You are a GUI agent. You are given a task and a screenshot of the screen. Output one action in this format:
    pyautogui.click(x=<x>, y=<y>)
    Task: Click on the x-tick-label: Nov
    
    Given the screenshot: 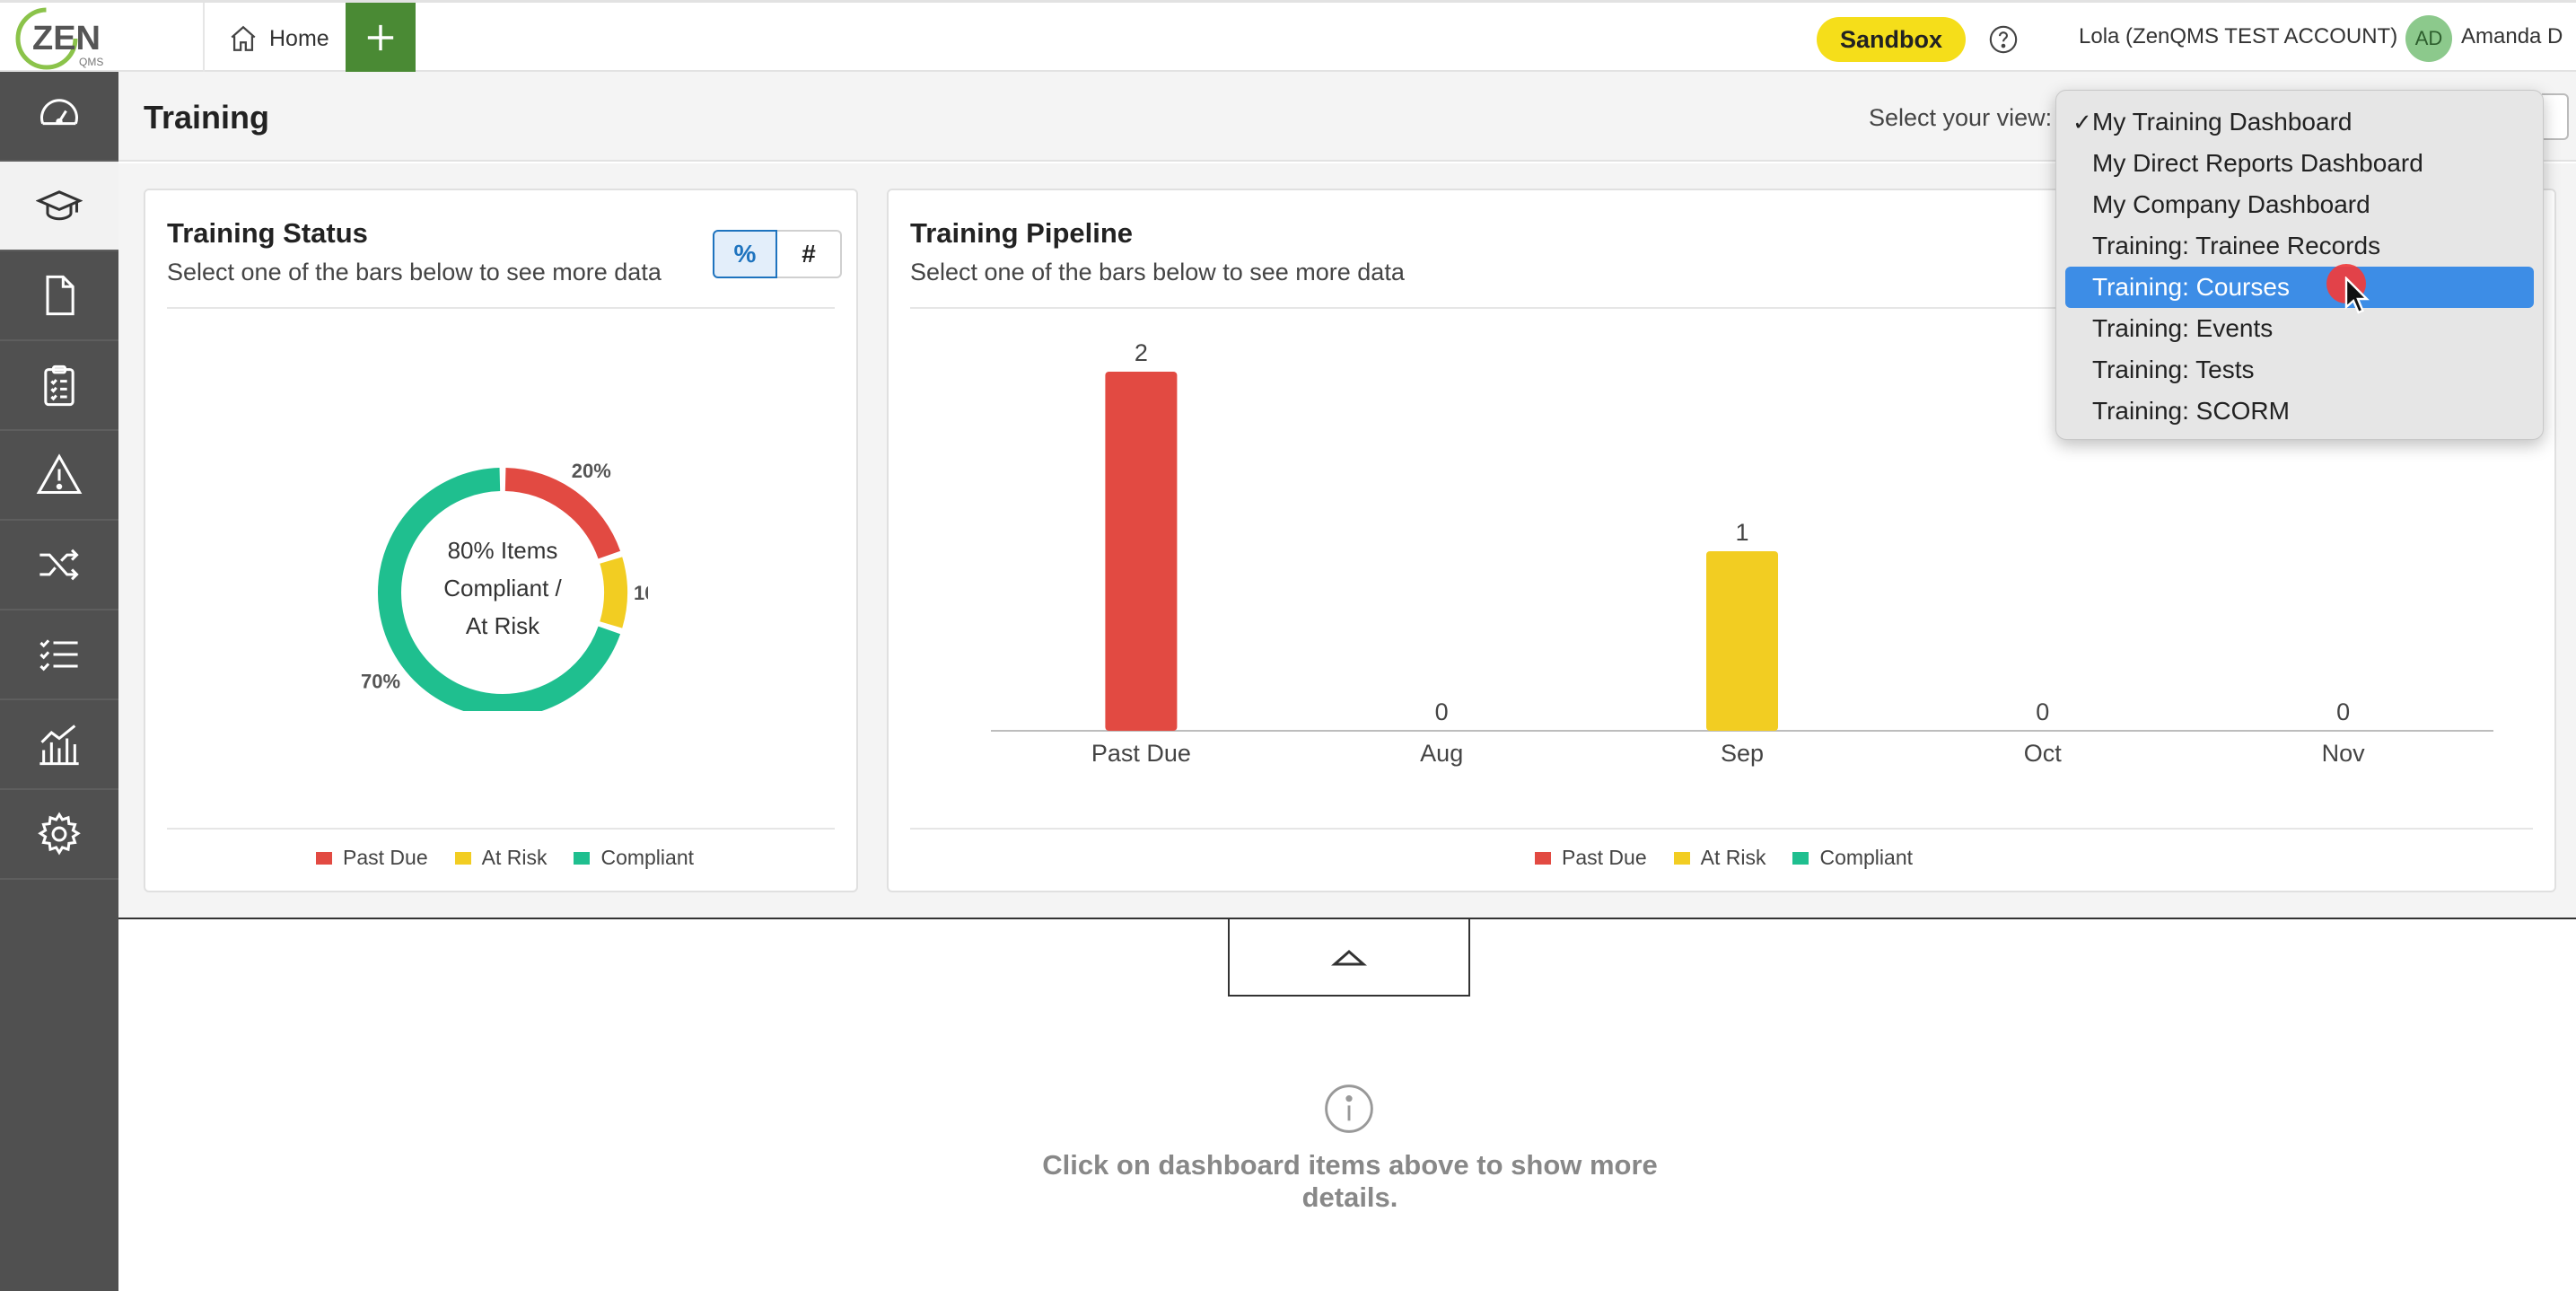 What is the action you would take?
    pyautogui.click(x=2344, y=754)
    